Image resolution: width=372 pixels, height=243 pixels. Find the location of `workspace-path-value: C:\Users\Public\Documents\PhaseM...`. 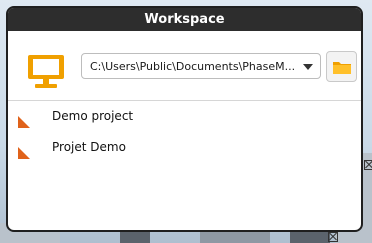

workspace-path-value: C:\Users\Public\Documents\PhaseM... is located at coordinates (193, 66).